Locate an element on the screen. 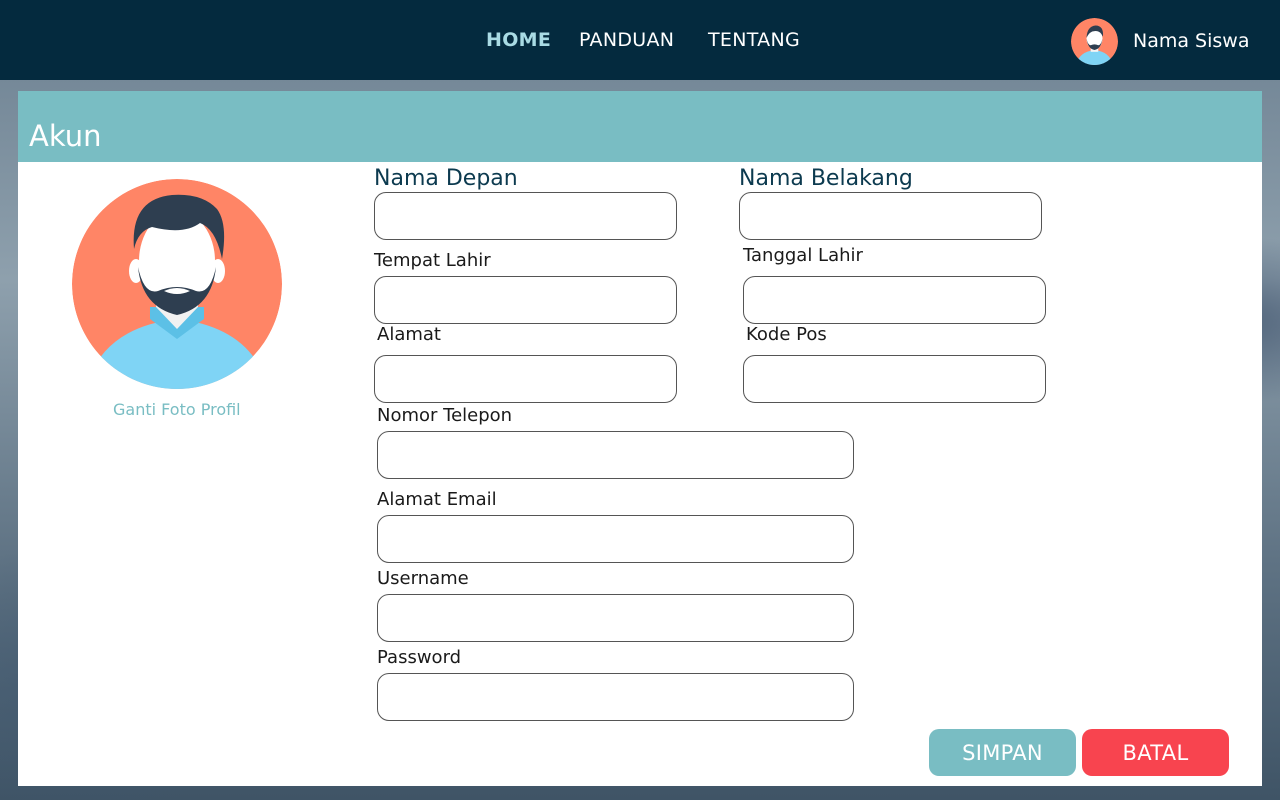  last-name-field is located at coordinates (890, 216).